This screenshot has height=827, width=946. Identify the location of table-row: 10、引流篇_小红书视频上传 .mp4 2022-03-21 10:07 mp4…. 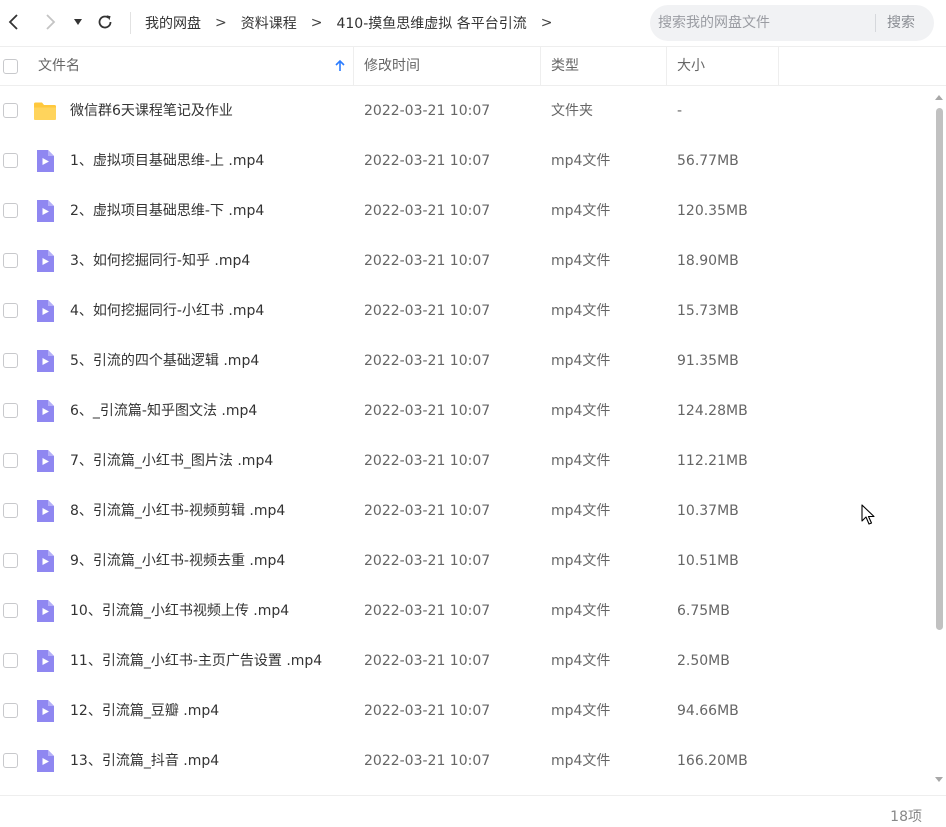
(465, 611).